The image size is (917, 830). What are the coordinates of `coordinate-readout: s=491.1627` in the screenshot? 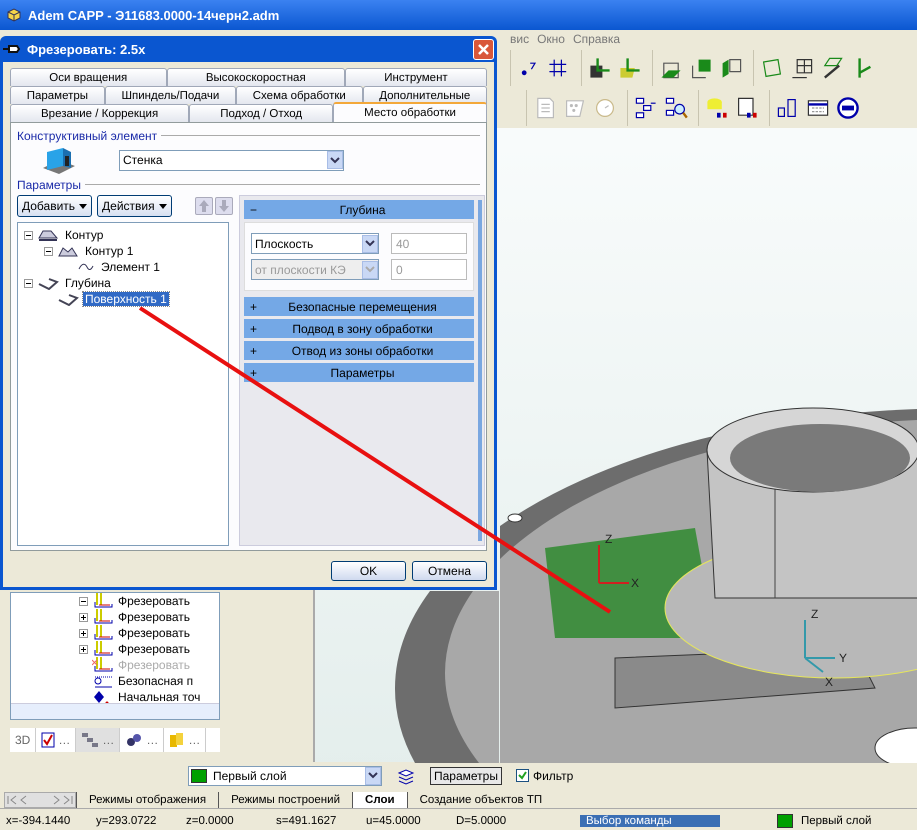 It's located at (306, 820).